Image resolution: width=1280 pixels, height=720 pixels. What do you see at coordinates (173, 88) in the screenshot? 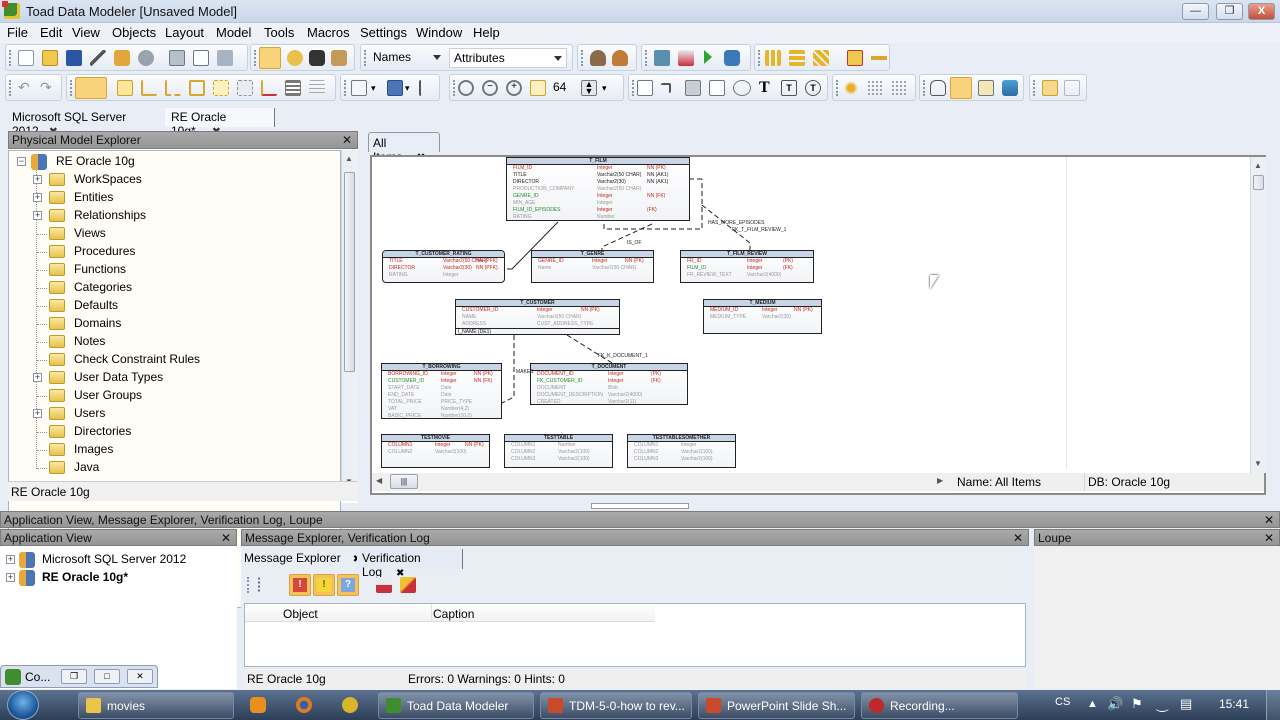
I see `non-identifying-relationship-icon` at bounding box center [173, 88].